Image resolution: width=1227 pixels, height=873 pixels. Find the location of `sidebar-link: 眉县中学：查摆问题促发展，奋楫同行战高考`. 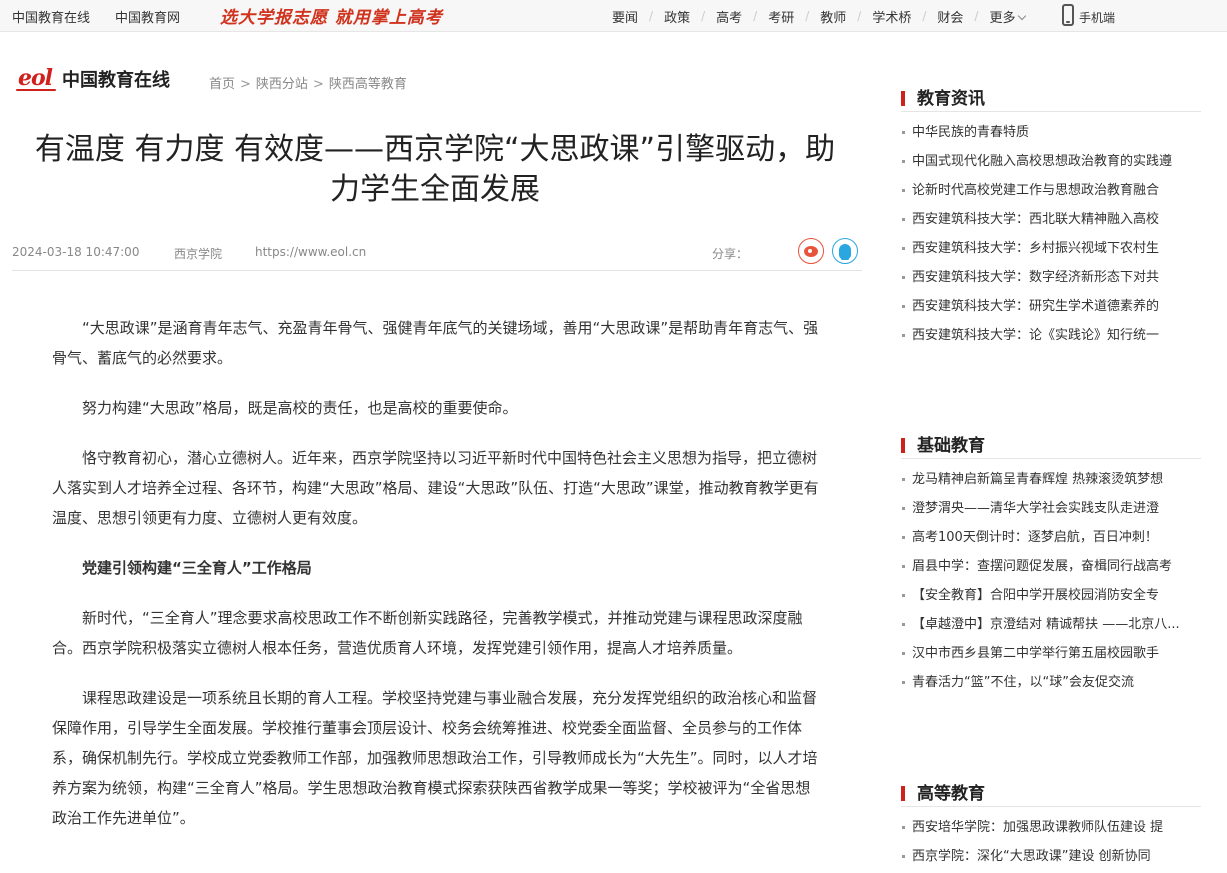

sidebar-link: 眉县中学：查摆问题促发展，奋楫同行战高考 is located at coordinates (1051, 566).